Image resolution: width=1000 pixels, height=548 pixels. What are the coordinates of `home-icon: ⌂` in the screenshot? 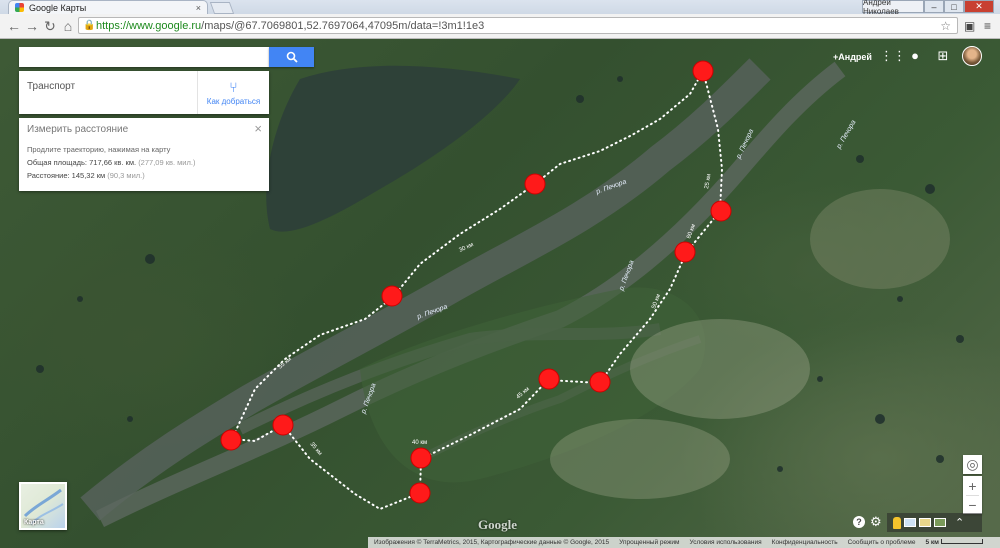 It's located at (68, 26).